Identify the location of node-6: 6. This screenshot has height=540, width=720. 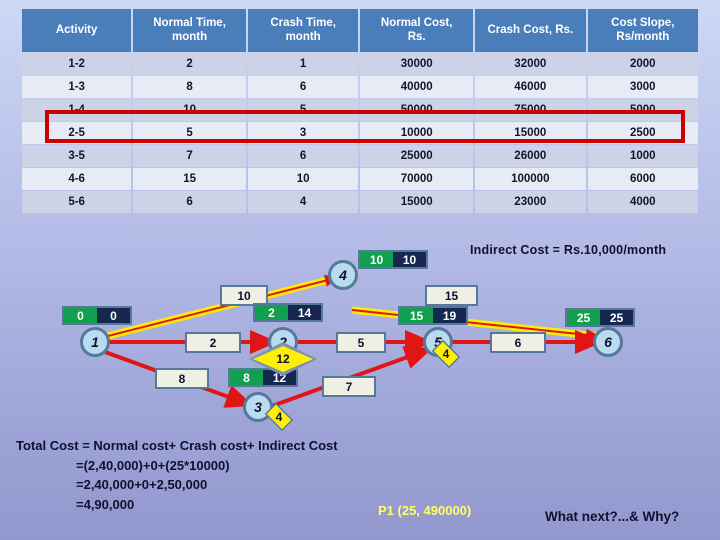
(608, 342).